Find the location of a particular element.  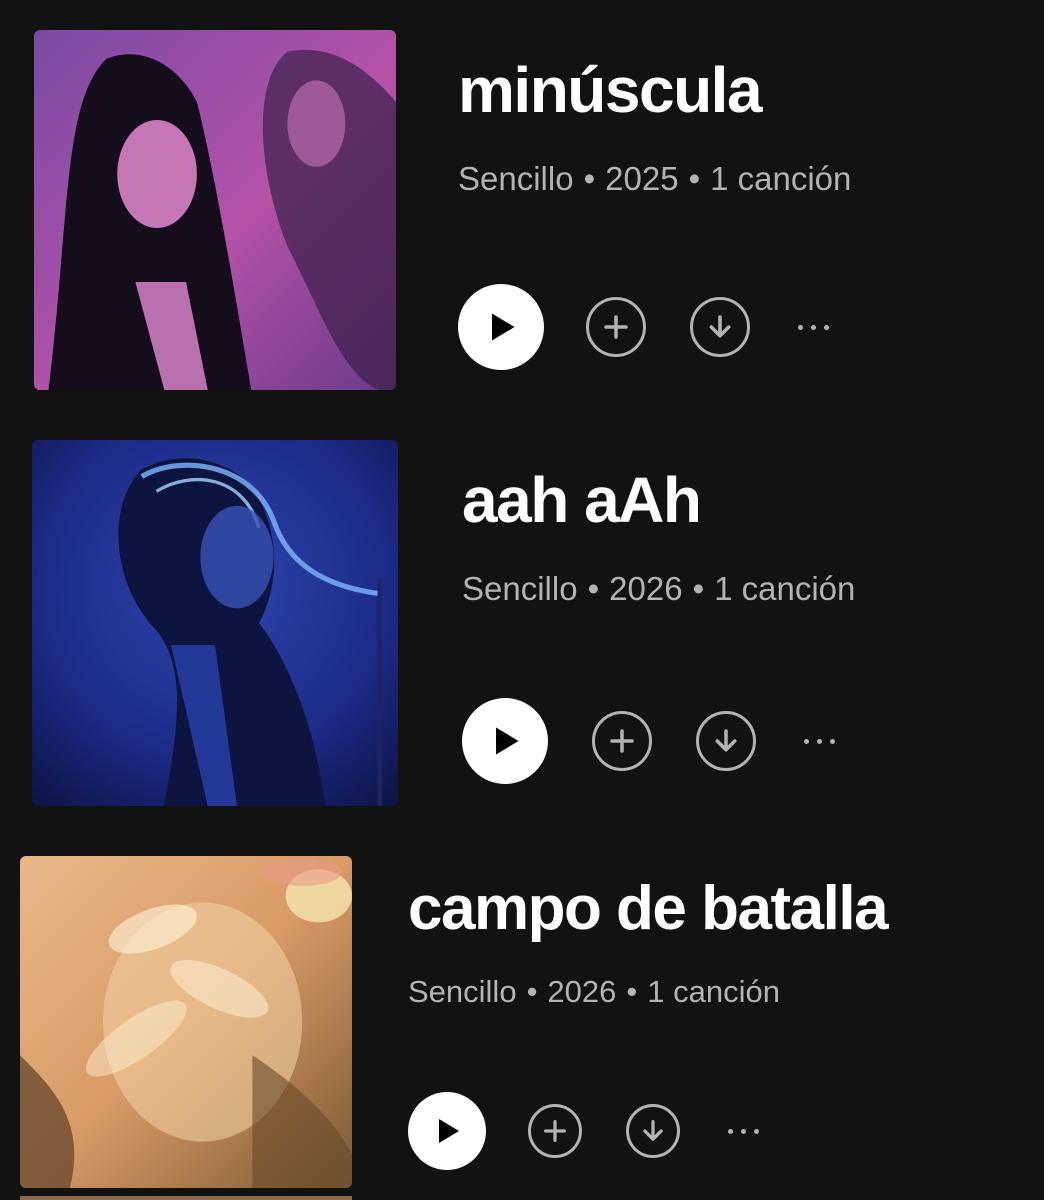

release-title: aah aAh is located at coordinates (582, 500).